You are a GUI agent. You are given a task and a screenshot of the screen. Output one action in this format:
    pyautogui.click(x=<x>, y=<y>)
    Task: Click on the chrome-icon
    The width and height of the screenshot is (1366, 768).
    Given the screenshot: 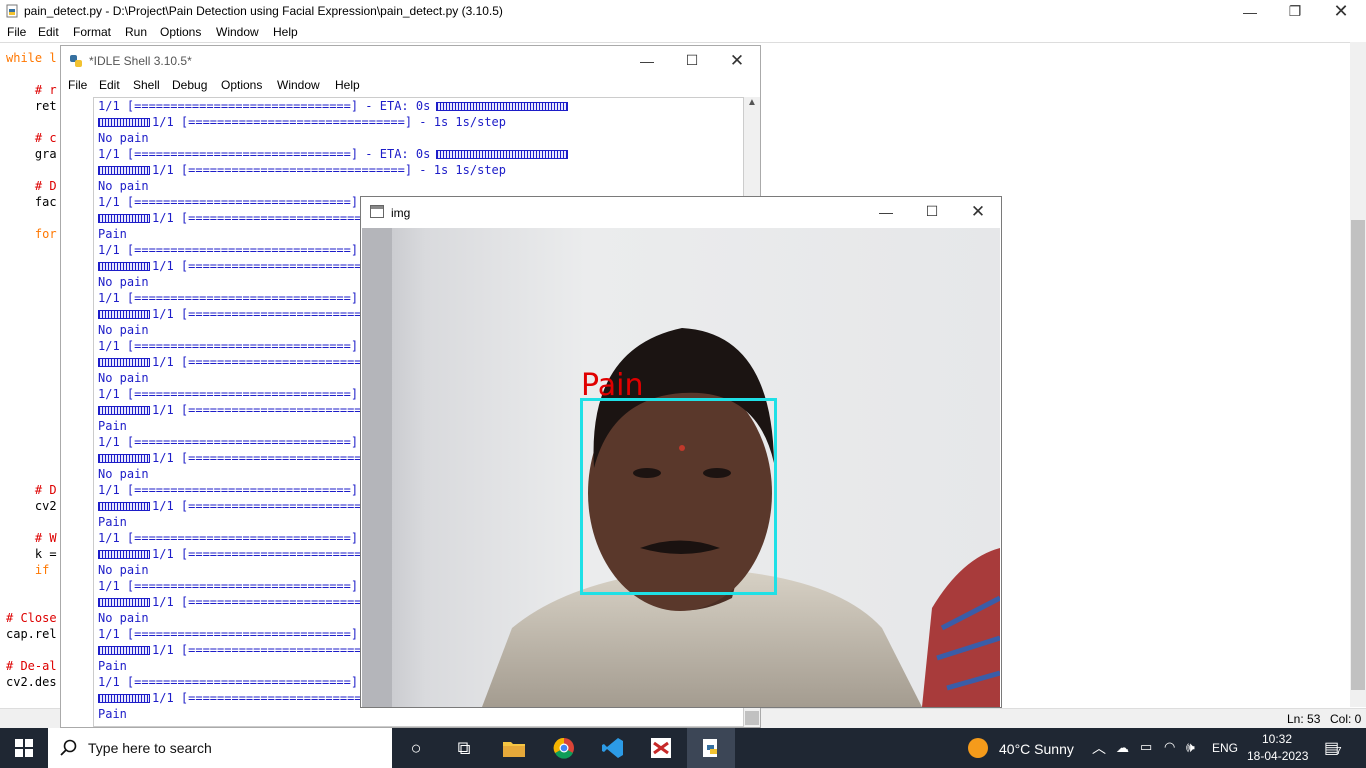 What is the action you would take?
    pyautogui.click(x=563, y=748)
    